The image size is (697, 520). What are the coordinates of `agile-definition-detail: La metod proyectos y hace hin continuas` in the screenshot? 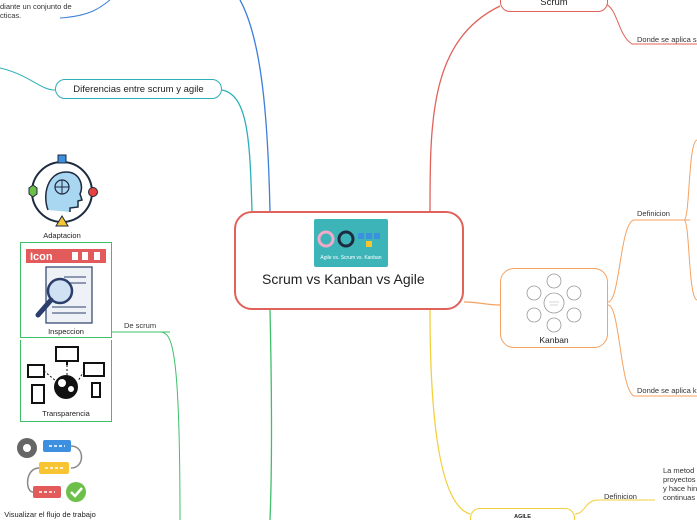 It's located at (680, 484).